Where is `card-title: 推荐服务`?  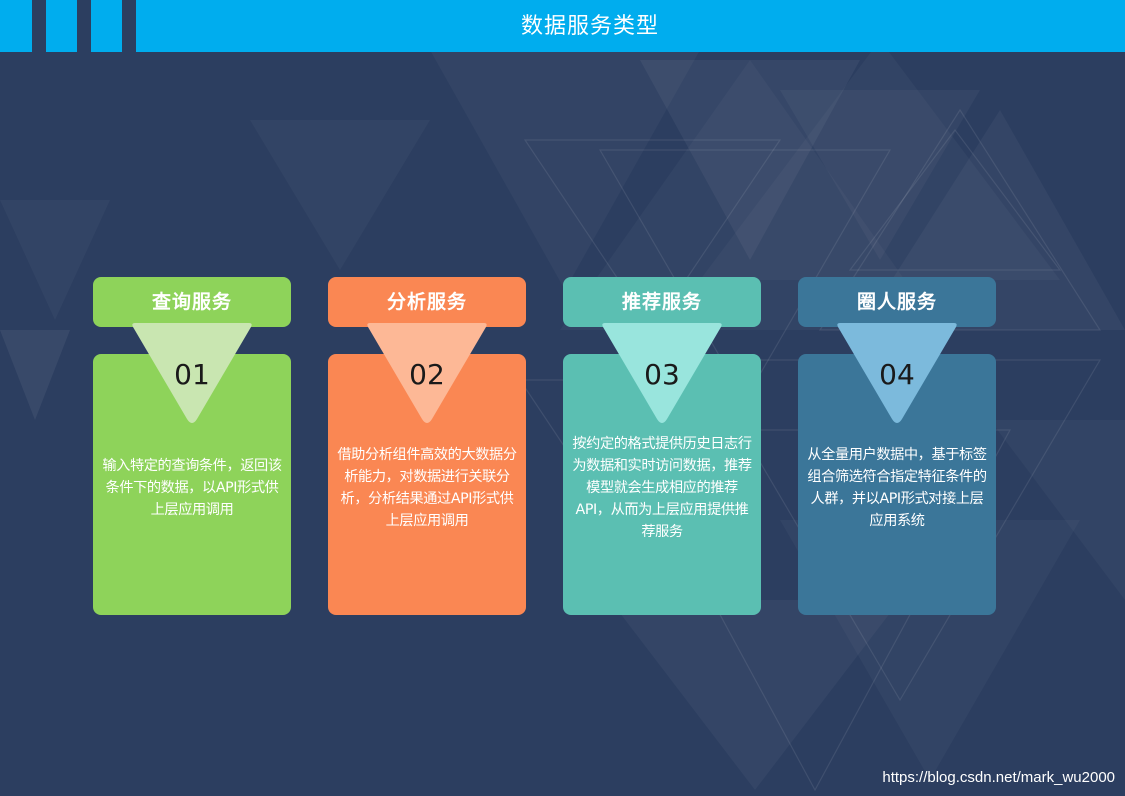
card-title: 推荐服务 is located at coordinates (662, 302).